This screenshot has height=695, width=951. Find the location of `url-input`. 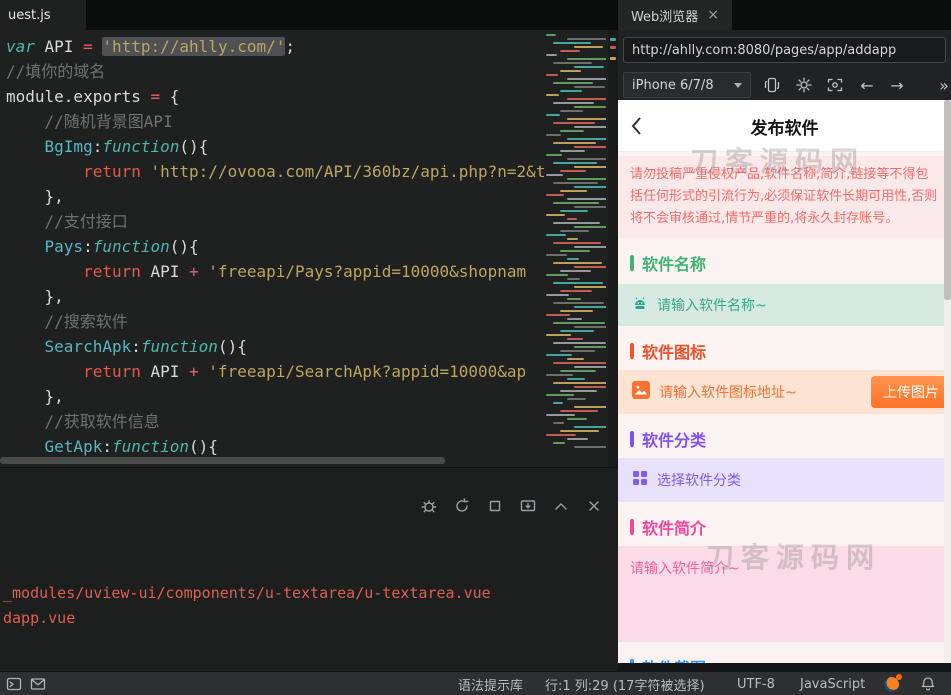

url-input is located at coordinates (784, 50).